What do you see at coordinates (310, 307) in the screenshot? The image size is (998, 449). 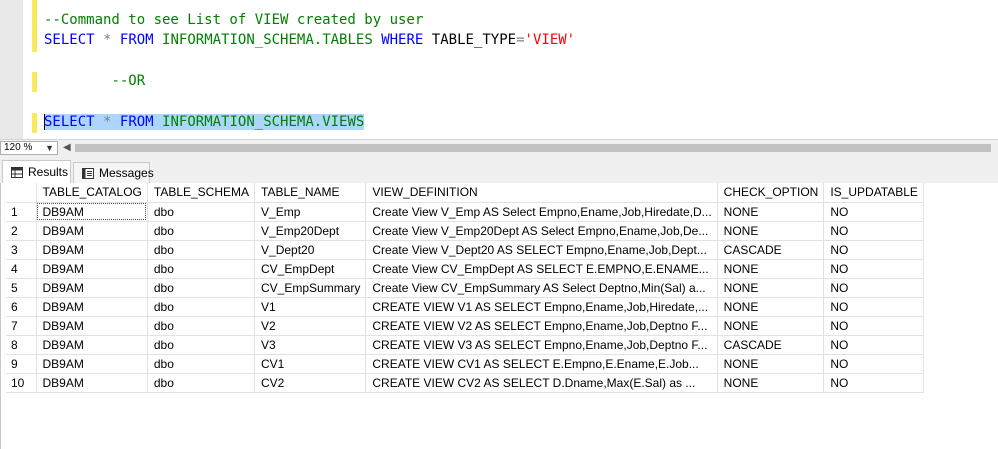 I see `table-cell: V1` at bounding box center [310, 307].